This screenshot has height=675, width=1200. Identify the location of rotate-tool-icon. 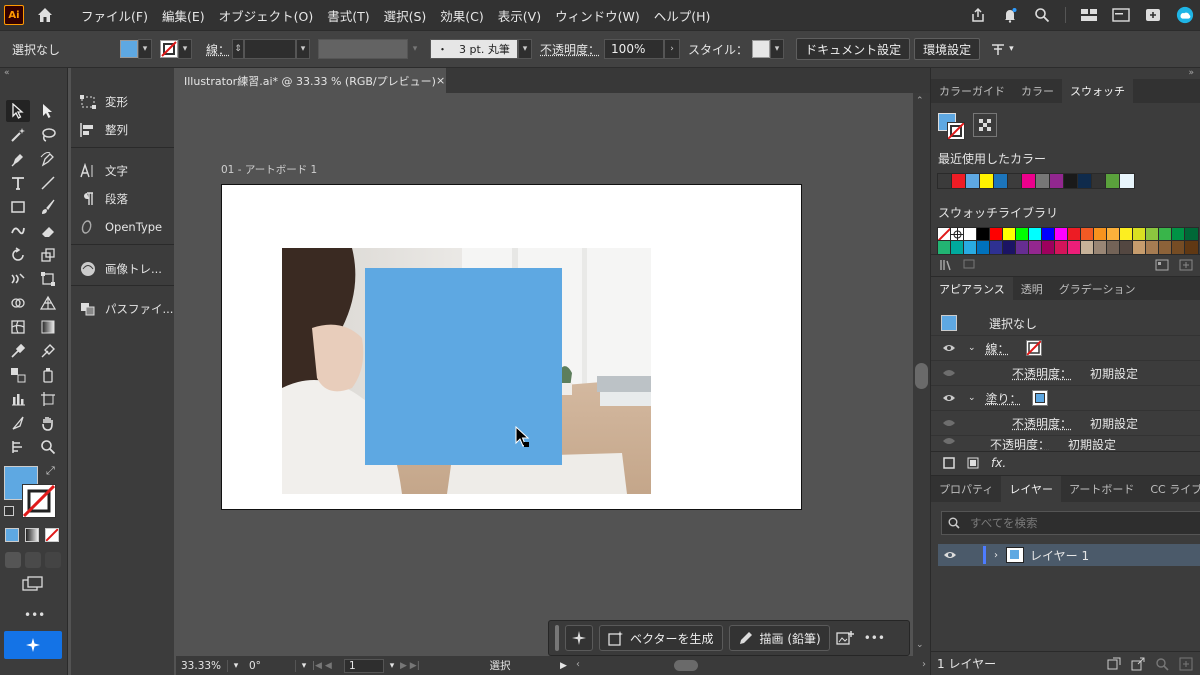
(18, 255).